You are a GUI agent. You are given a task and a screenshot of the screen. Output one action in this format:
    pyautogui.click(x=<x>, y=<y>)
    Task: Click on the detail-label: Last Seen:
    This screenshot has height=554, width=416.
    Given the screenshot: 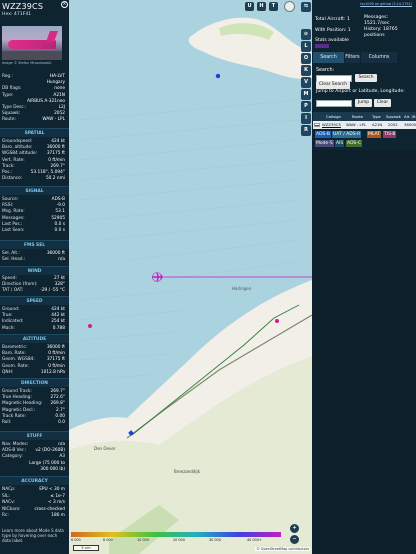 What is the action you would take?
    pyautogui.click(x=13, y=231)
    